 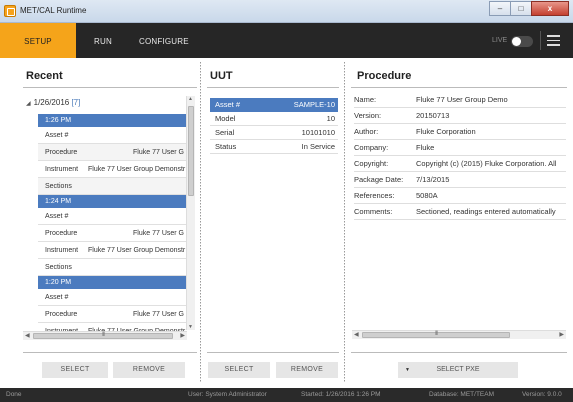 I want to click on procedure-author-label: Author:, so click(x=366, y=131).